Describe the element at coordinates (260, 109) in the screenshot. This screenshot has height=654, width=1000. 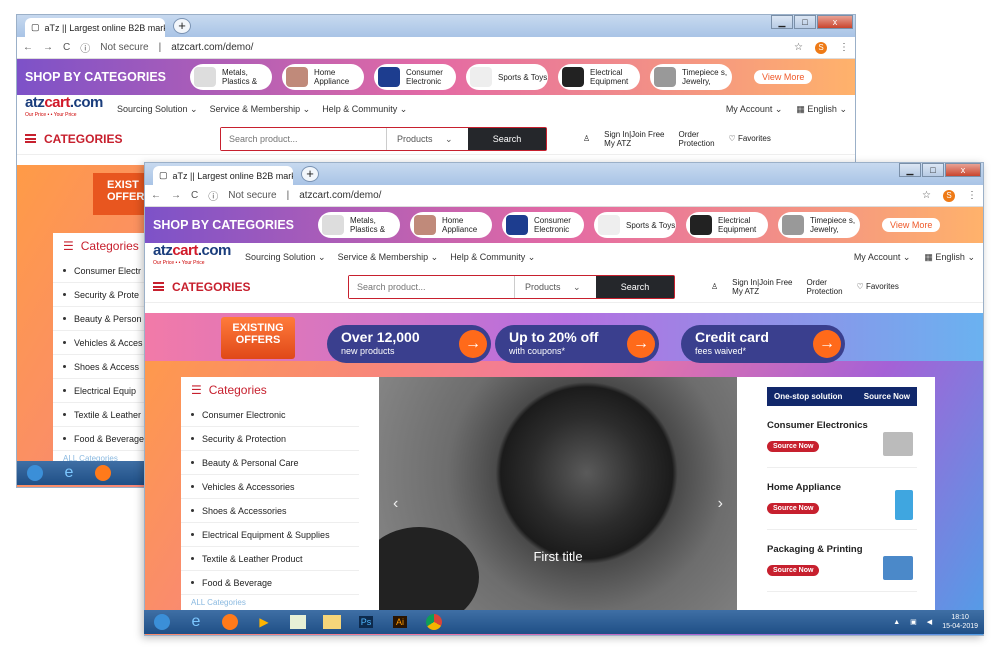
I see `nav-service: Service & Membership ⌄` at that location.